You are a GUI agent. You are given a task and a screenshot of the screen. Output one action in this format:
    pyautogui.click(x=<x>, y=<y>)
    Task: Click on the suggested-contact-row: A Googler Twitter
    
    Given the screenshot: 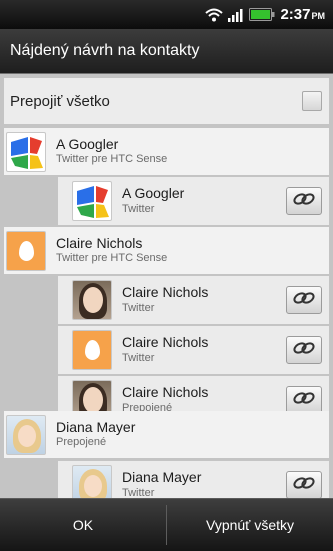 What is the action you would take?
    pyautogui.click(x=193, y=201)
    